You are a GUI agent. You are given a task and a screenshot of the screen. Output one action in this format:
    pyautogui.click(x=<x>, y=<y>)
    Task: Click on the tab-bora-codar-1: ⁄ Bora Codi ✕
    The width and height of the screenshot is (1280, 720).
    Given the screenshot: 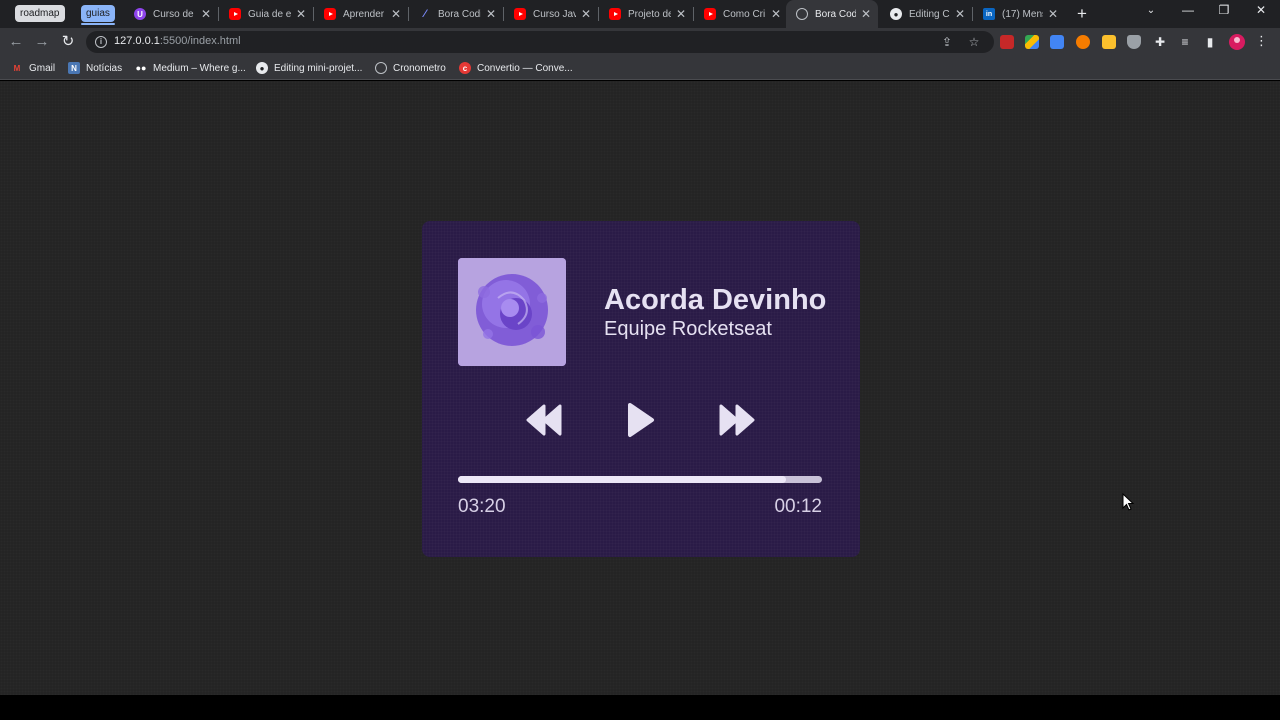 What is the action you would take?
    pyautogui.click(x=456, y=14)
    